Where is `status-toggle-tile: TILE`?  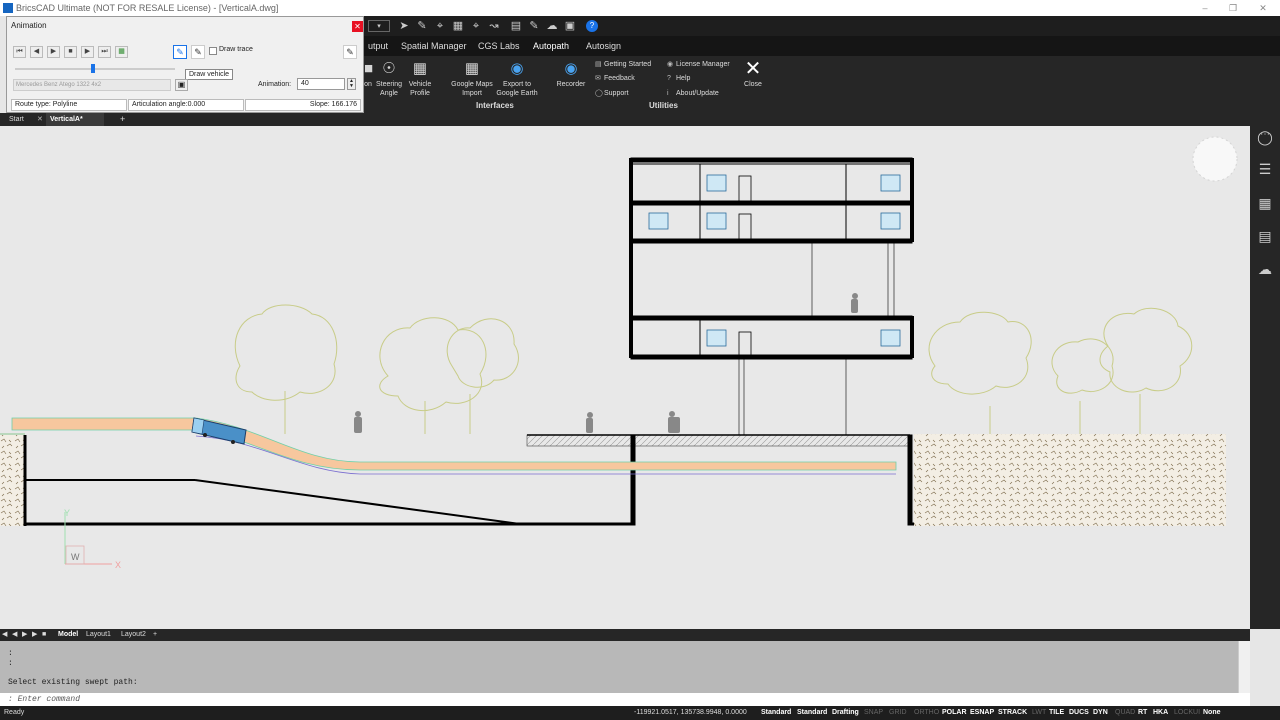 status-toggle-tile: TILE is located at coordinates (1056, 713).